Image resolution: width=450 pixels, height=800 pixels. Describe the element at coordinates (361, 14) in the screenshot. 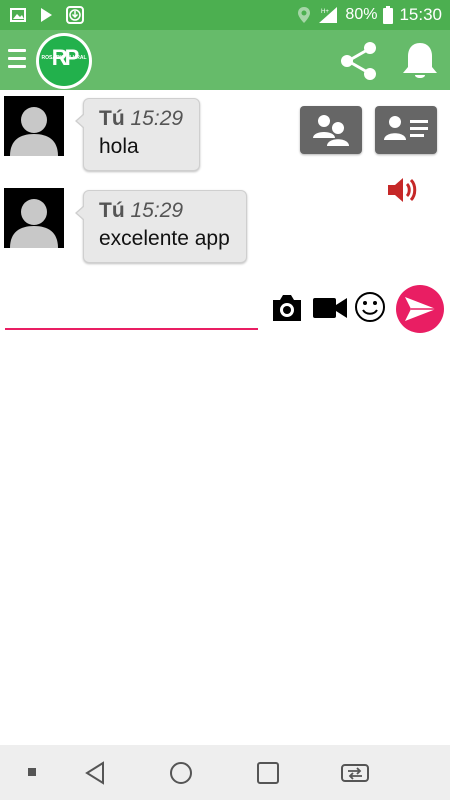

I see `battery-percent: 80%` at that location.